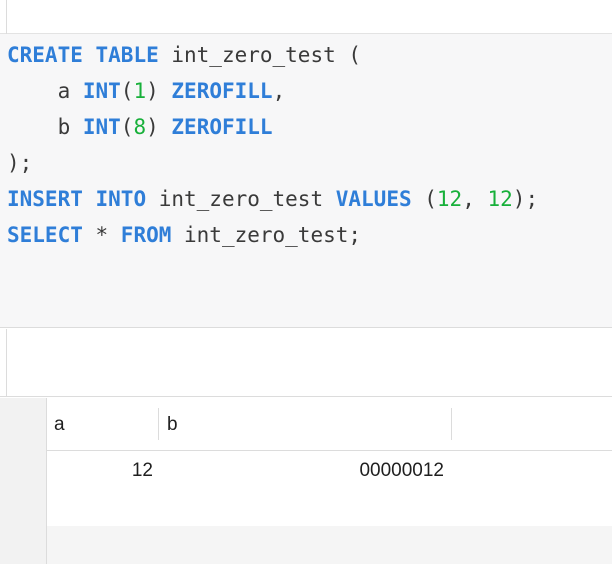 Image resolution: width=612 pixels, height=564 pixels. What do you see at coordinates (45, 127) in the screenshot?
I see `sql-text: b` at bounding box center [45, 127].